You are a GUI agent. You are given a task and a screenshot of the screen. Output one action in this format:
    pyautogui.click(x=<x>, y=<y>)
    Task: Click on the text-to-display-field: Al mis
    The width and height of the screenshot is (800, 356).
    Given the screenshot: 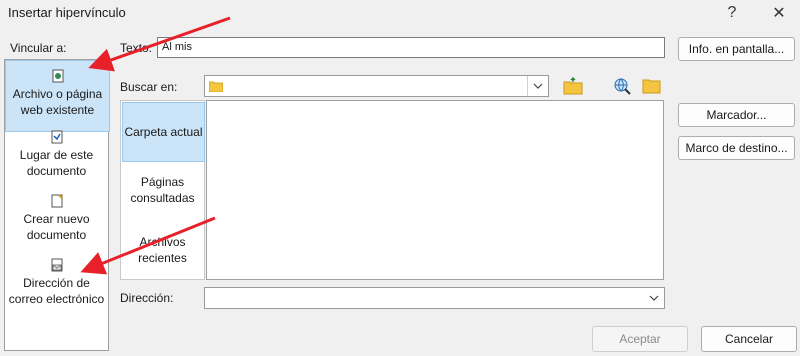 What is the action you would take?
    pyautogui.click(x=411, y=47)
    